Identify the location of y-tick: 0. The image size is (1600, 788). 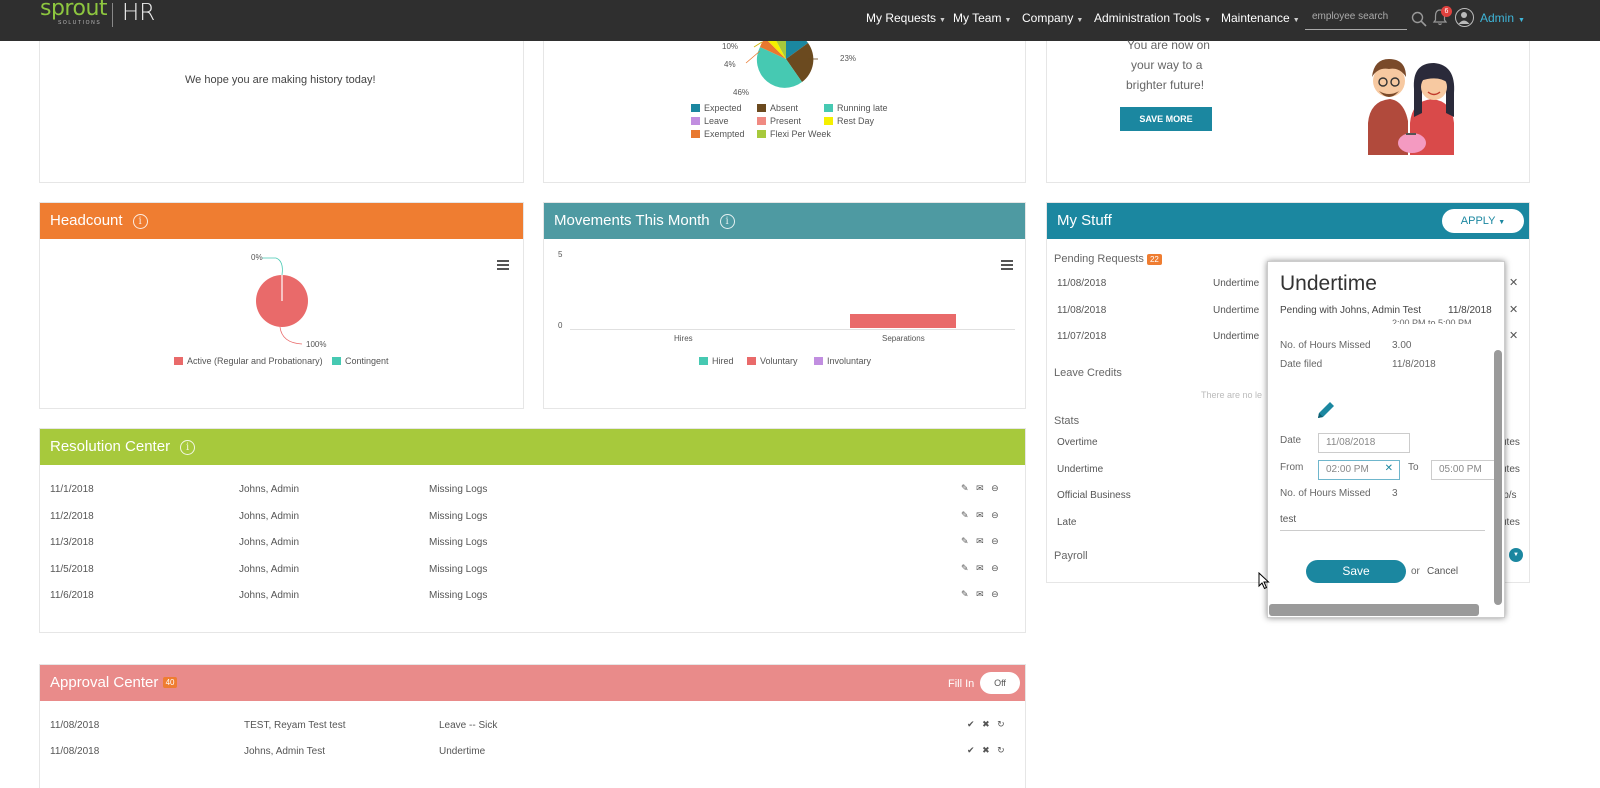
(560, 325).